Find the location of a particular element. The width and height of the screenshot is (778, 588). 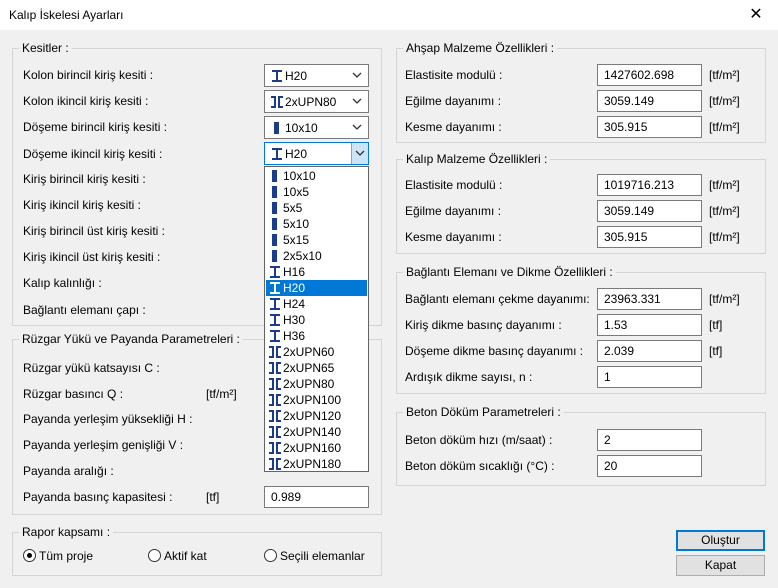

dropdown-item: H36 is located at coordinates (316, 336).